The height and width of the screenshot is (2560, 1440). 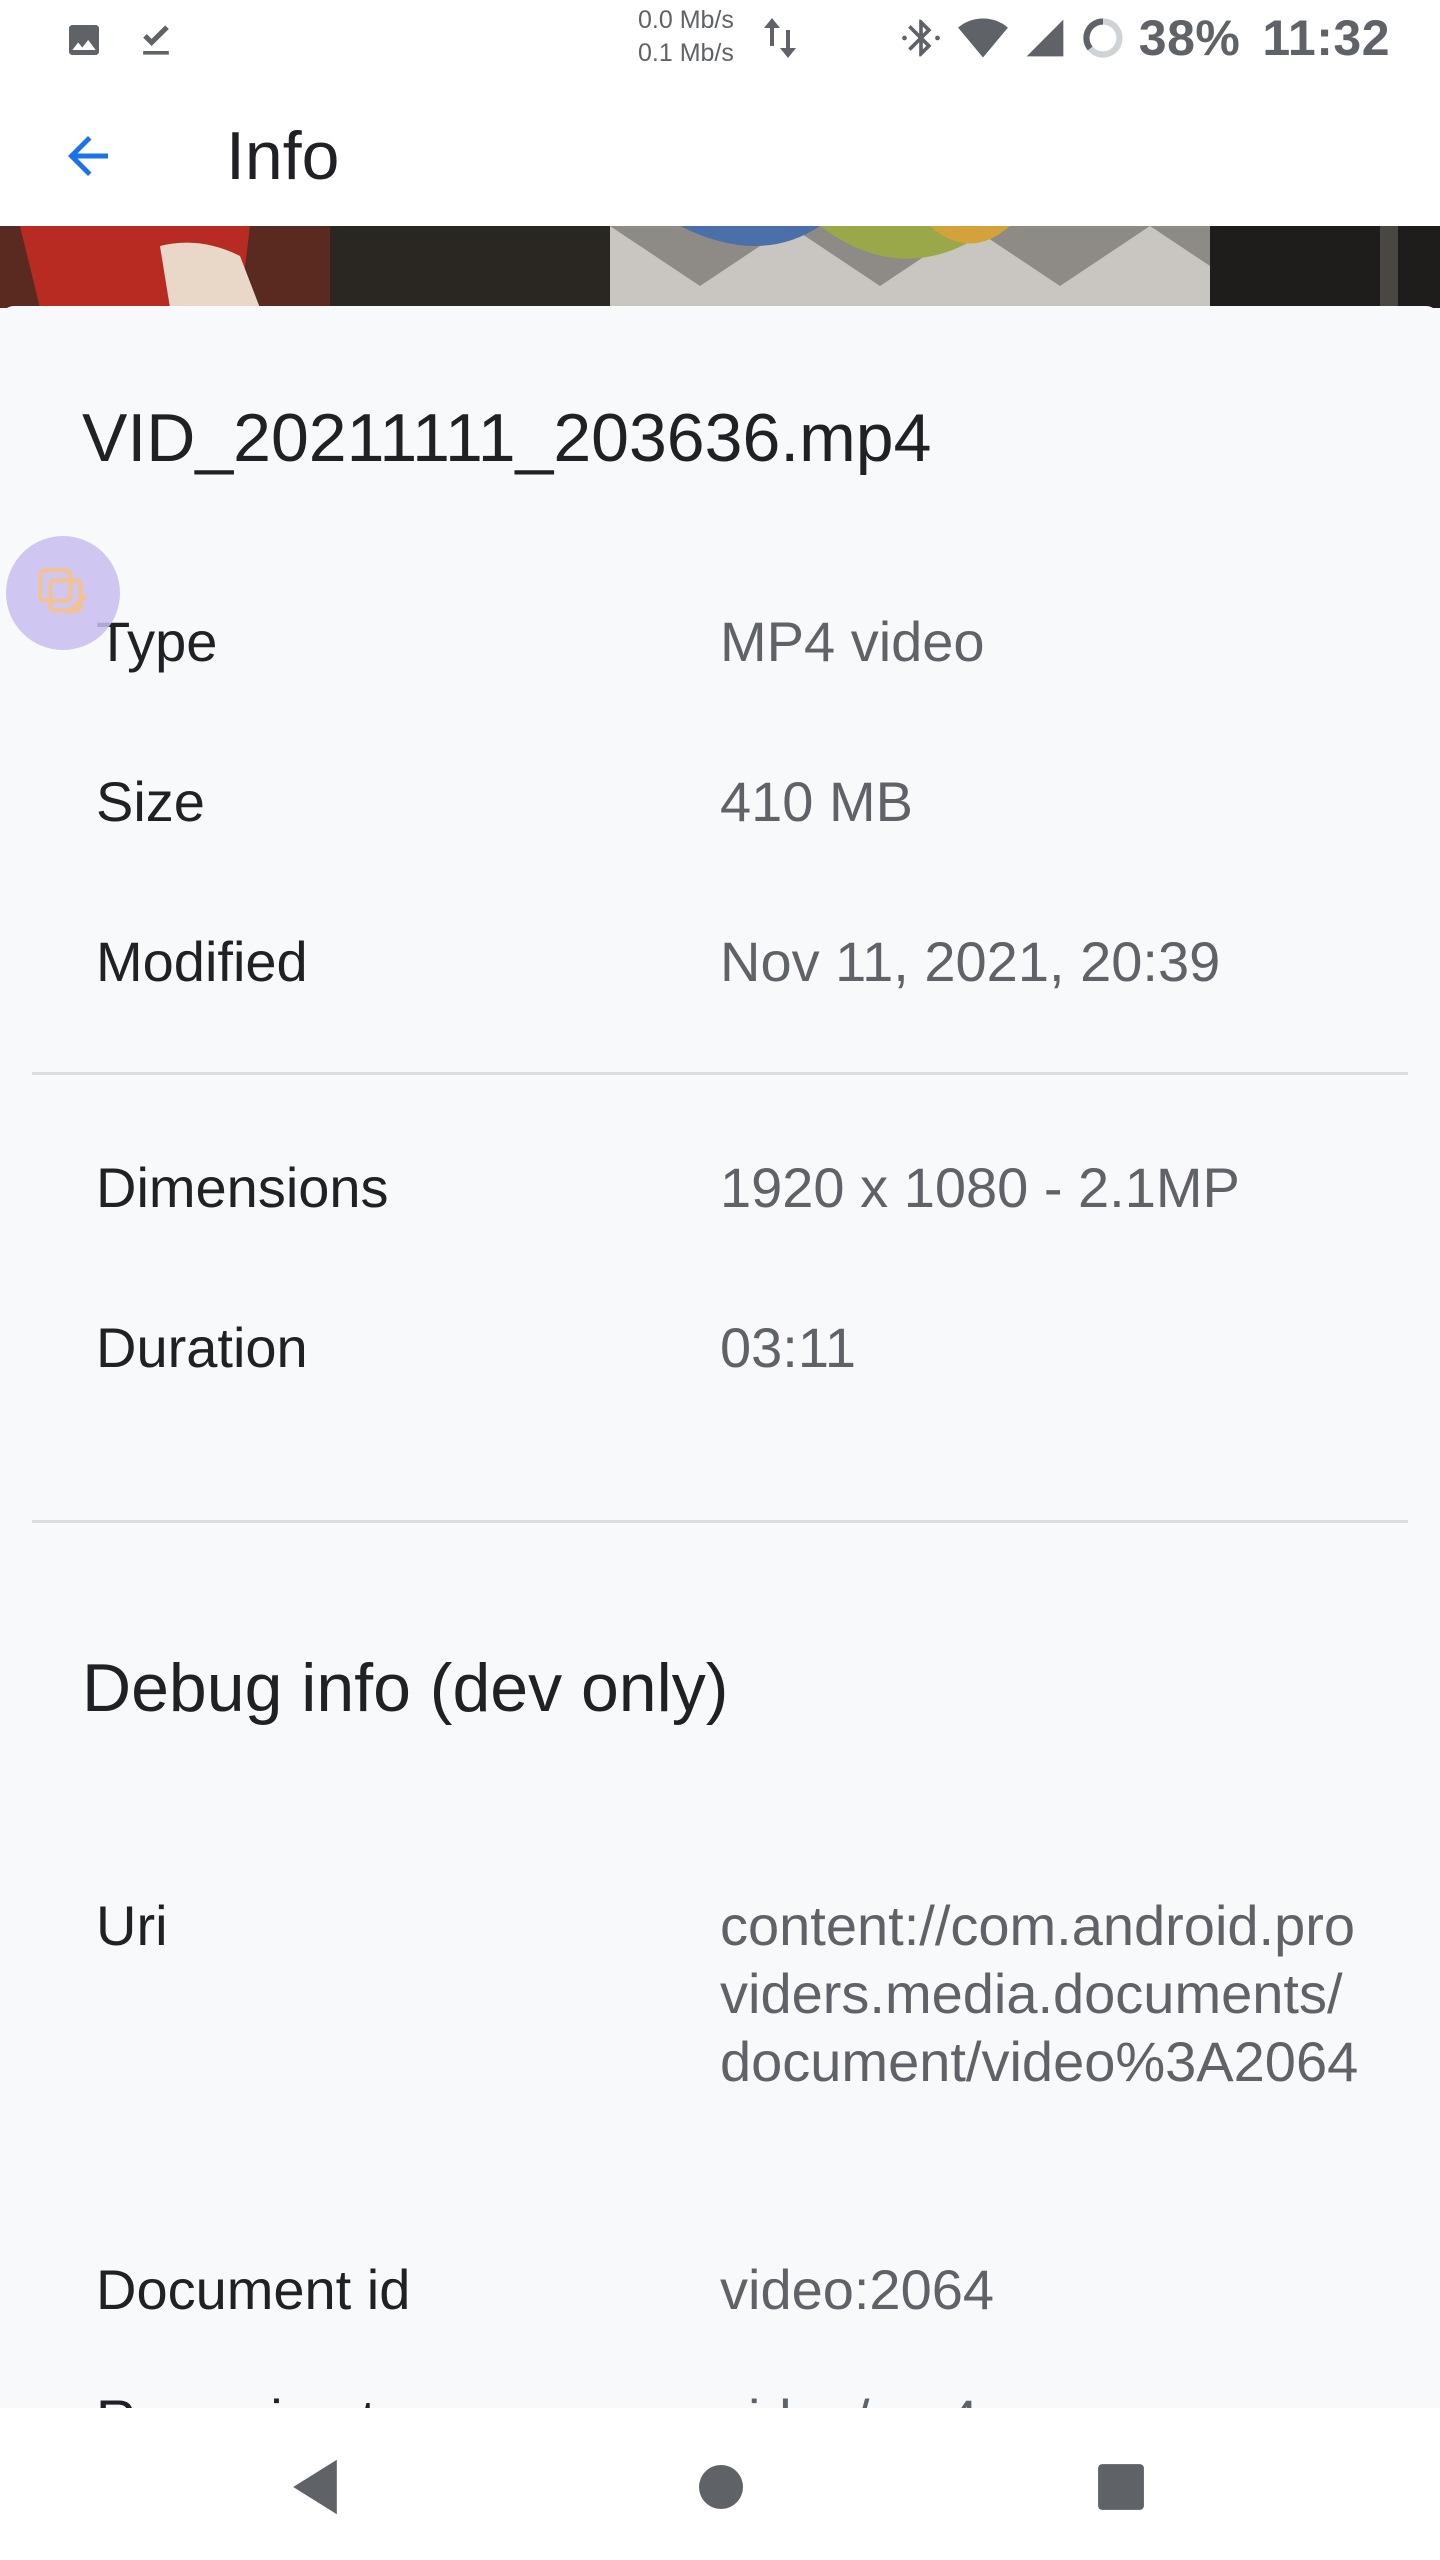 I want to click on system-nav-bar, so click(x=720, y=2484).